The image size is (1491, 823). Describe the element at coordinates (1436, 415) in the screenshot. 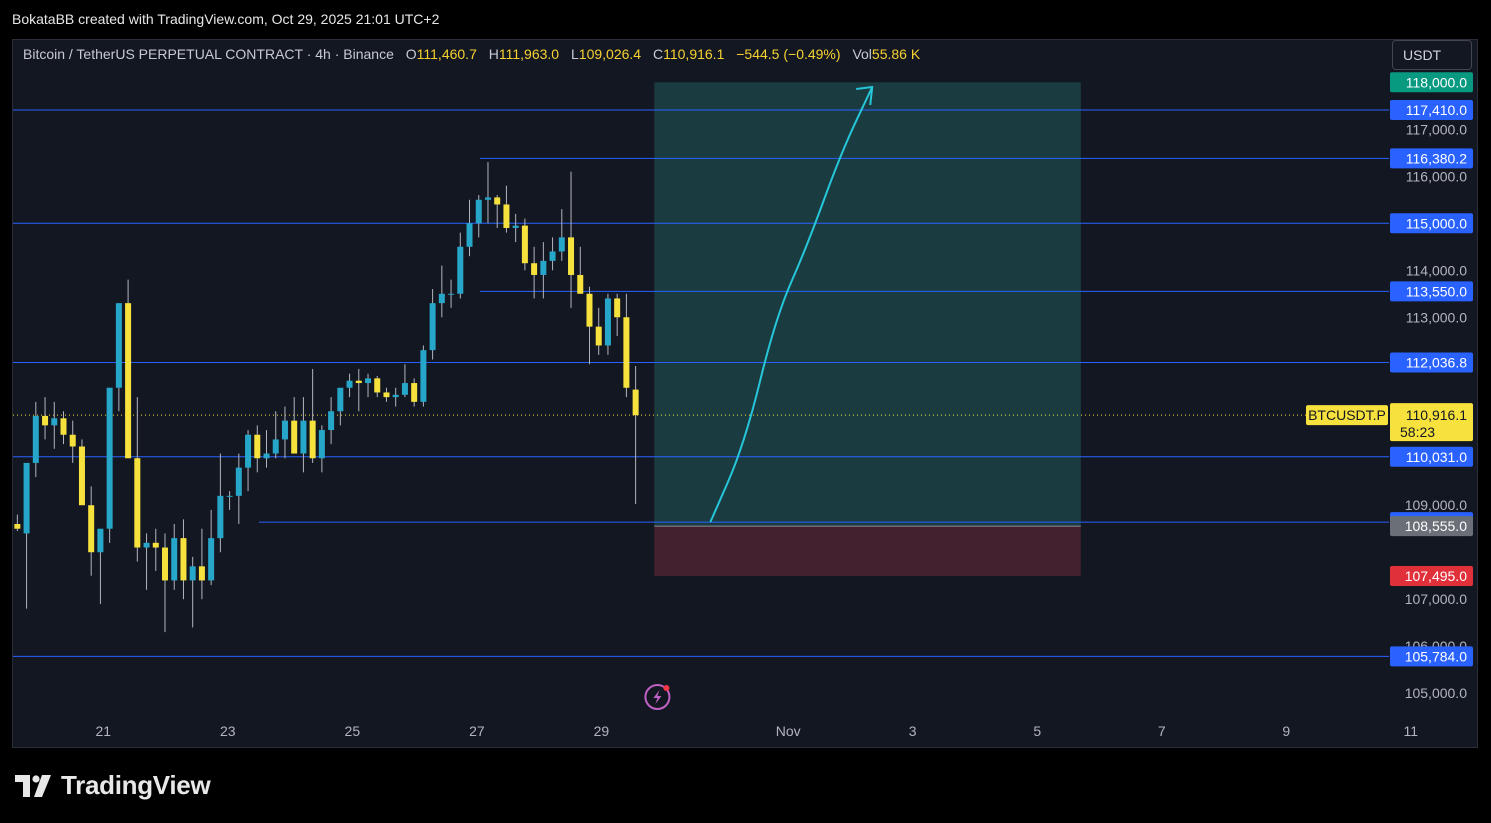

I see `current-price-value: 110,916.1` at that location.